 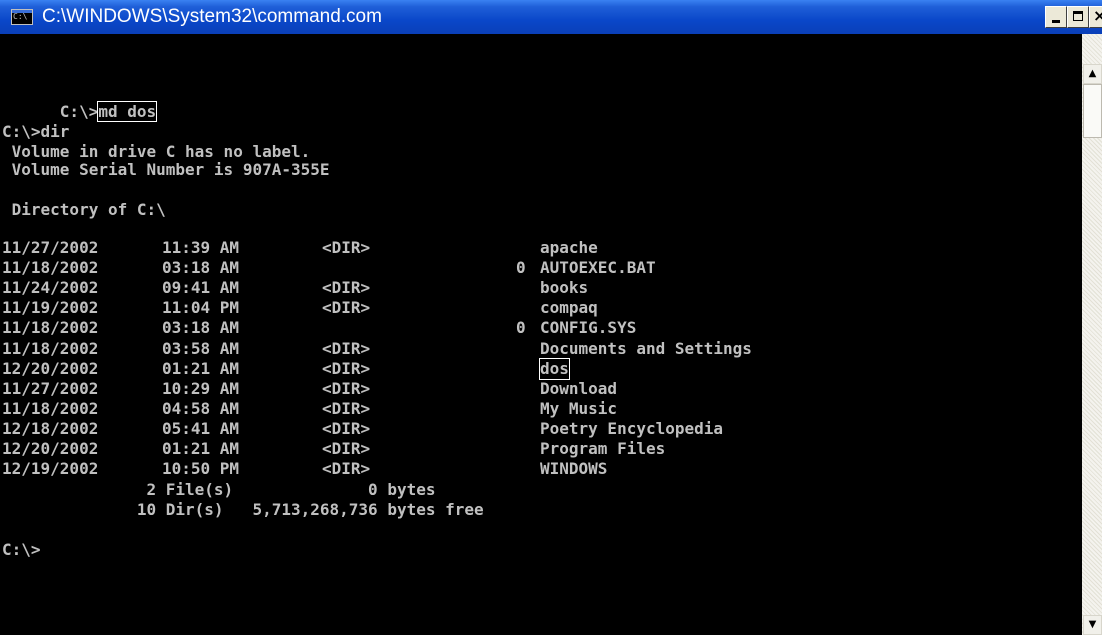 What do you see at coordinates (212, 16) in the screenshot?
I see `window-title: C:\WINDOWS\System32\command.com` at bounding box center [212, 16].